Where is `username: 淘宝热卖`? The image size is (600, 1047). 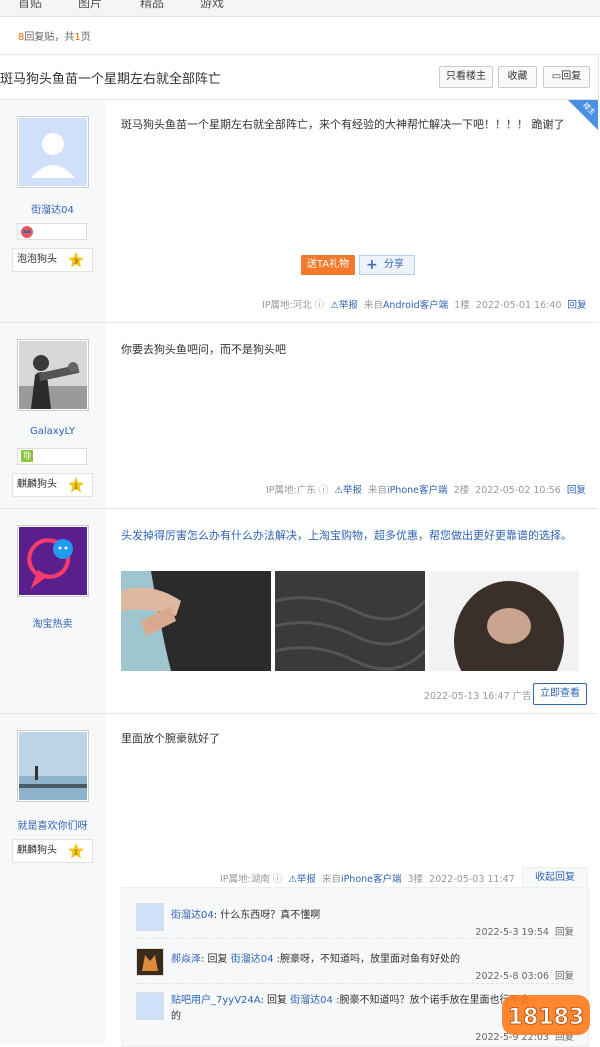
username: 淘宝热卖 is located at coordinates (52, 622).